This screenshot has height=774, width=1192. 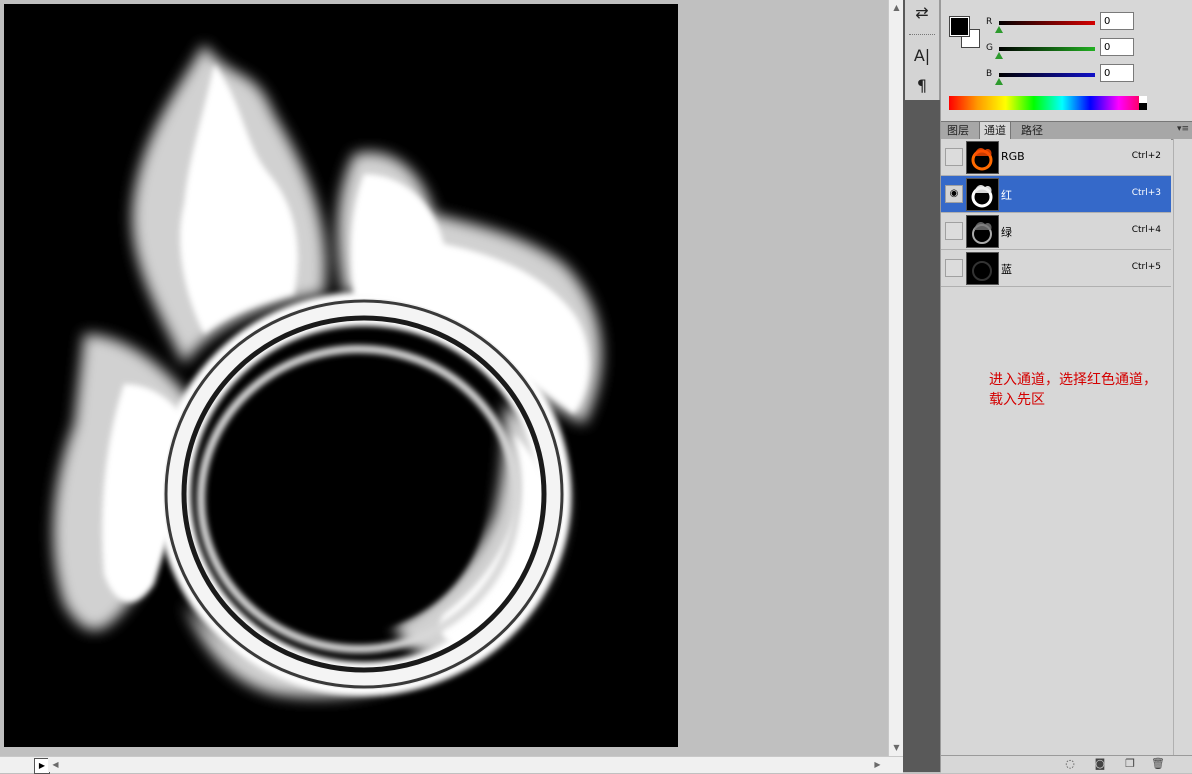 What do you see at coordinates (1146, 193) in the screenshot?
I see `channel-shortcut: Ctrl+3` at bounding box center [1146, 193].